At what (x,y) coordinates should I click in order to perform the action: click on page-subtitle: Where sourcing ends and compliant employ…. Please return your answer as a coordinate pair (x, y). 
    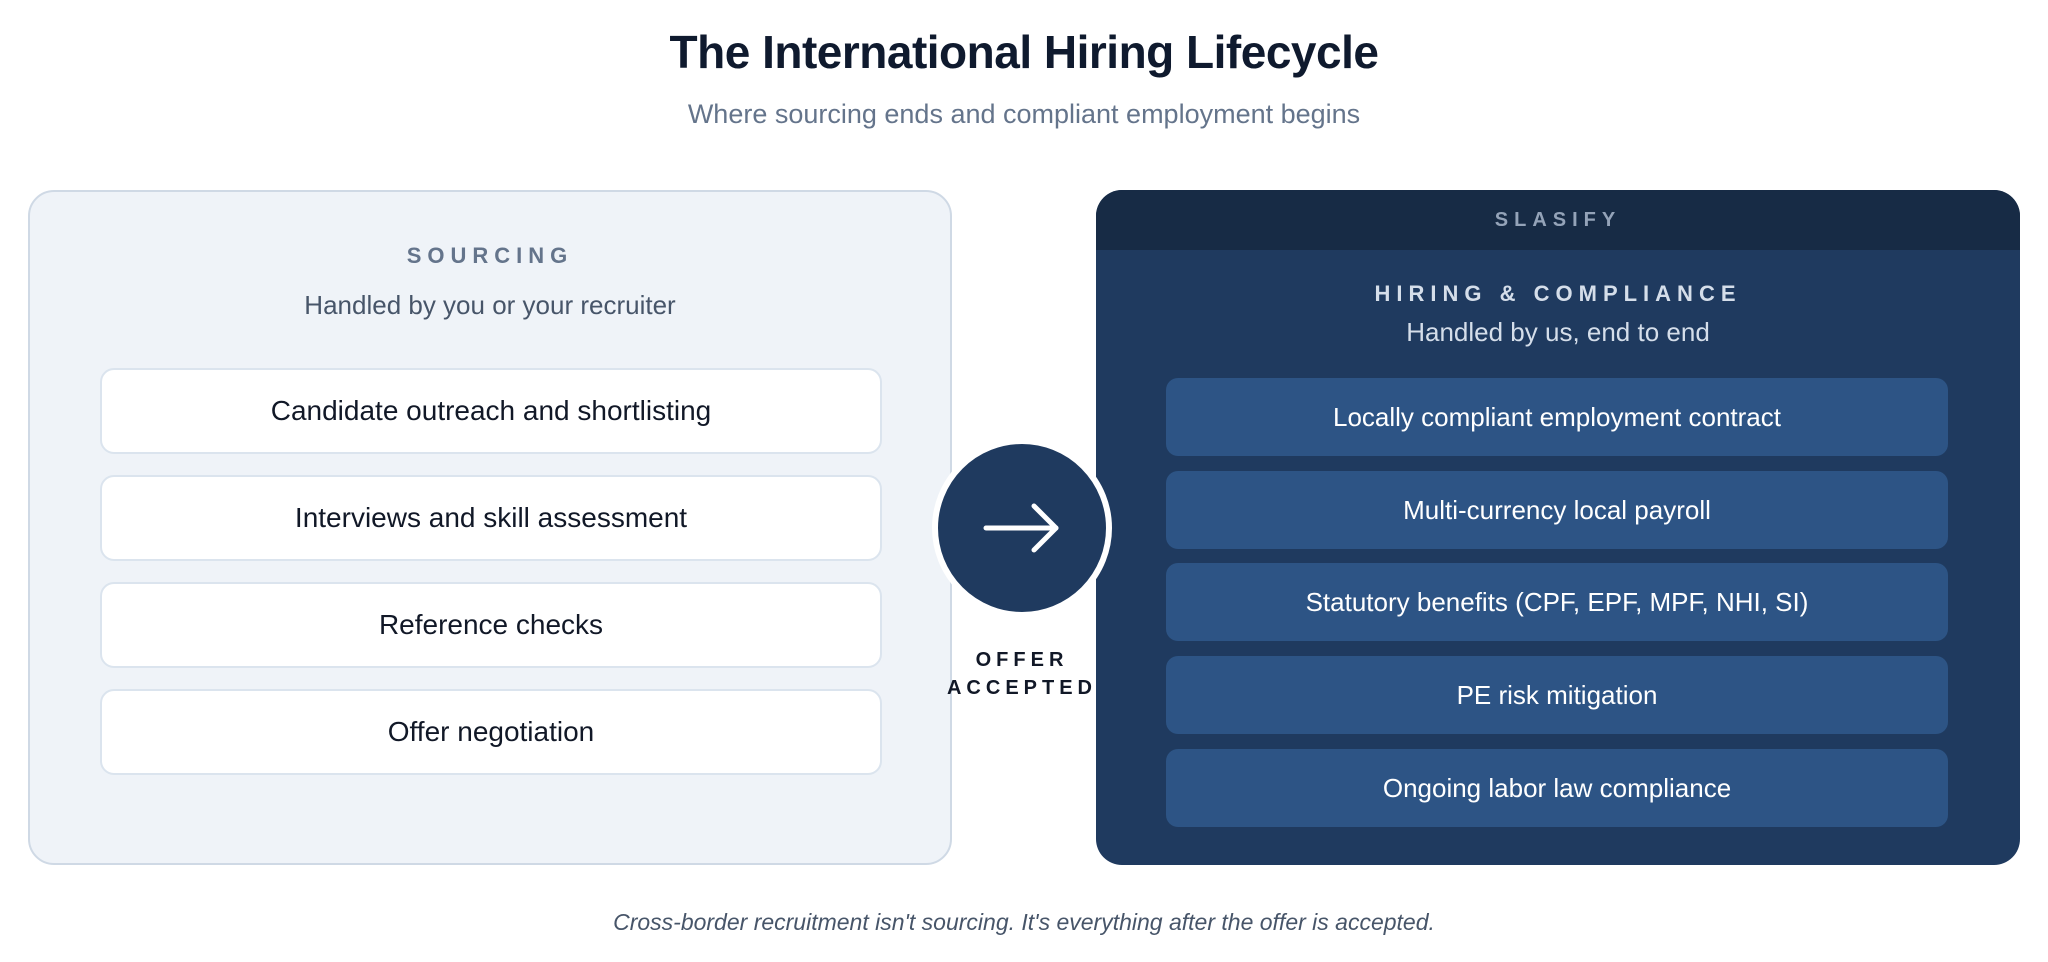
    Looking at the image, I should click on (1024, 114).